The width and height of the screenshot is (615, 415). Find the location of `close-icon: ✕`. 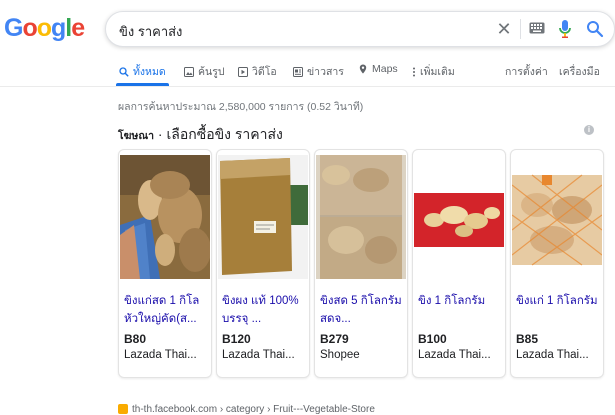

close-icon: ✕ is located at coordinates (504, 29).